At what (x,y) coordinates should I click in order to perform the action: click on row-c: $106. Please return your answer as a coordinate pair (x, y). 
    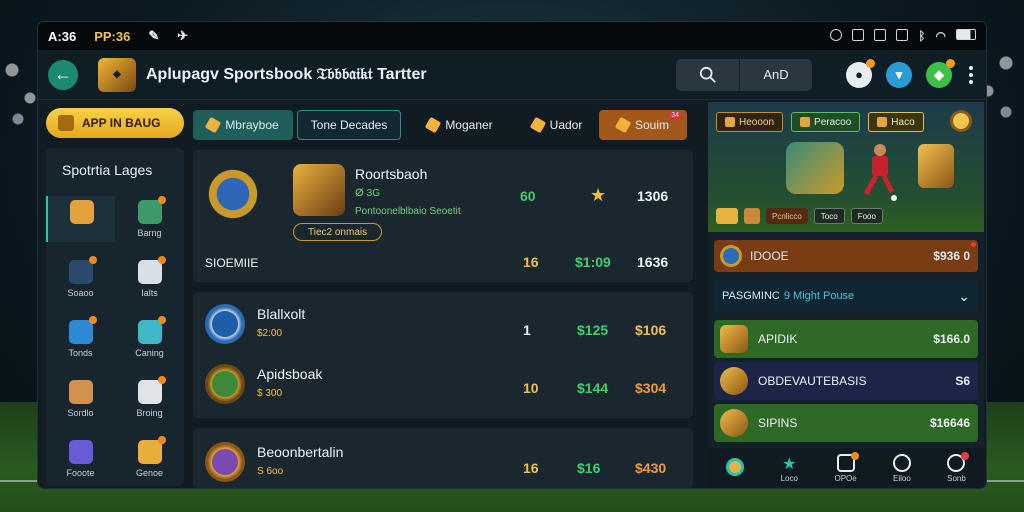
    Looking at the image, I should click on (650, 330).